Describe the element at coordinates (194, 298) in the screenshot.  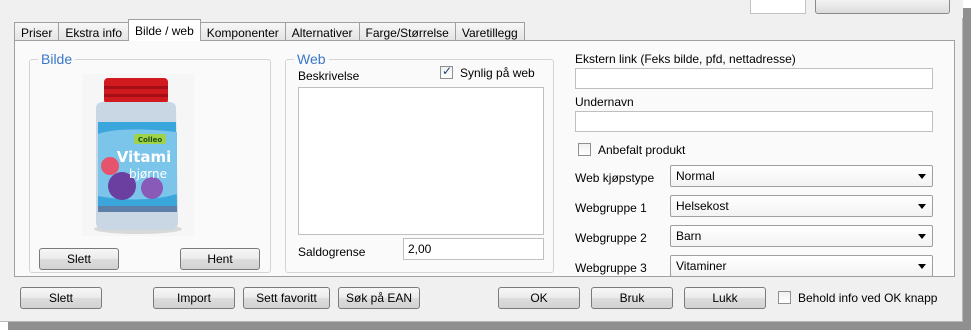
I see `import-button: Import` at that location.